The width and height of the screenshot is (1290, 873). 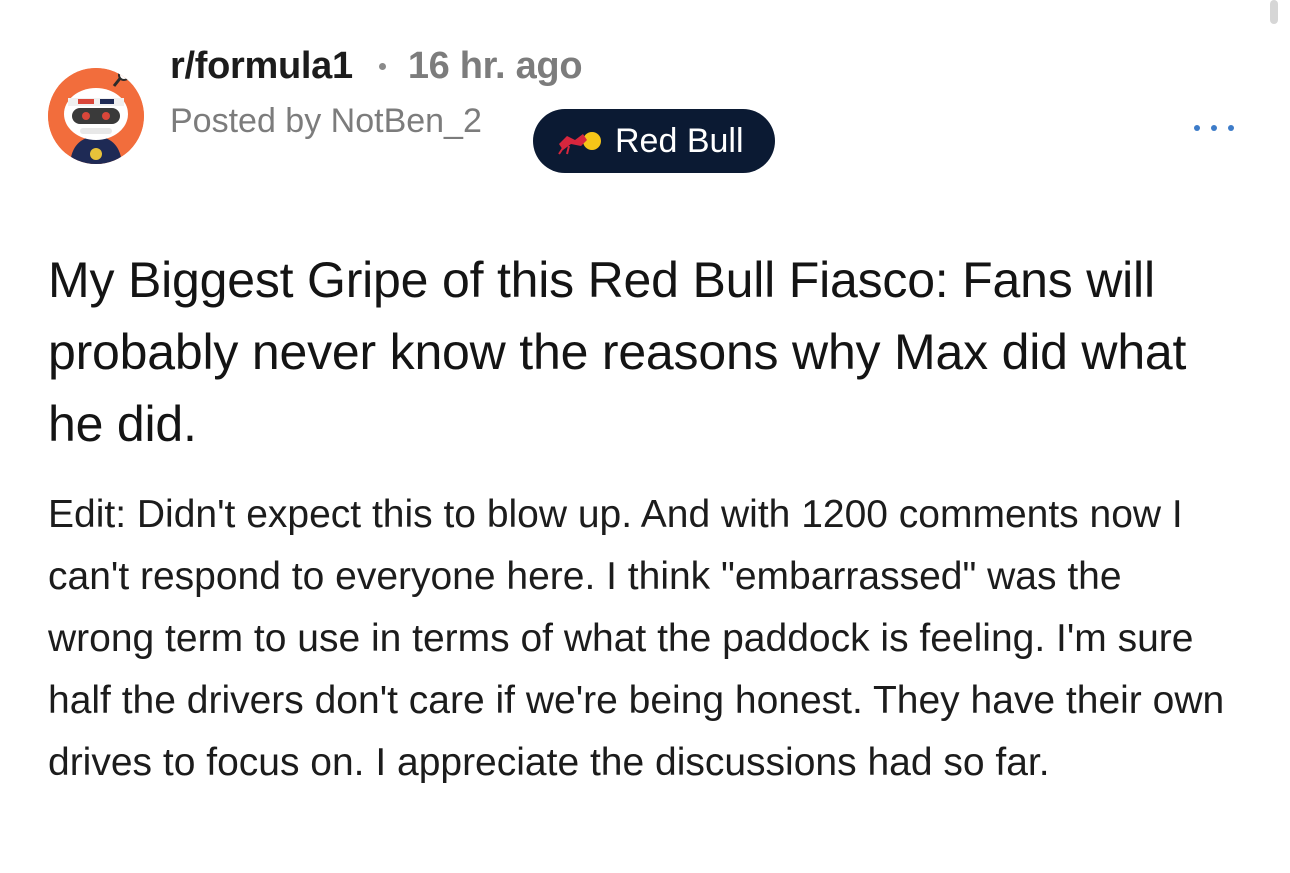 I want to click on more-options-icon, so click(x=1214, y=128).